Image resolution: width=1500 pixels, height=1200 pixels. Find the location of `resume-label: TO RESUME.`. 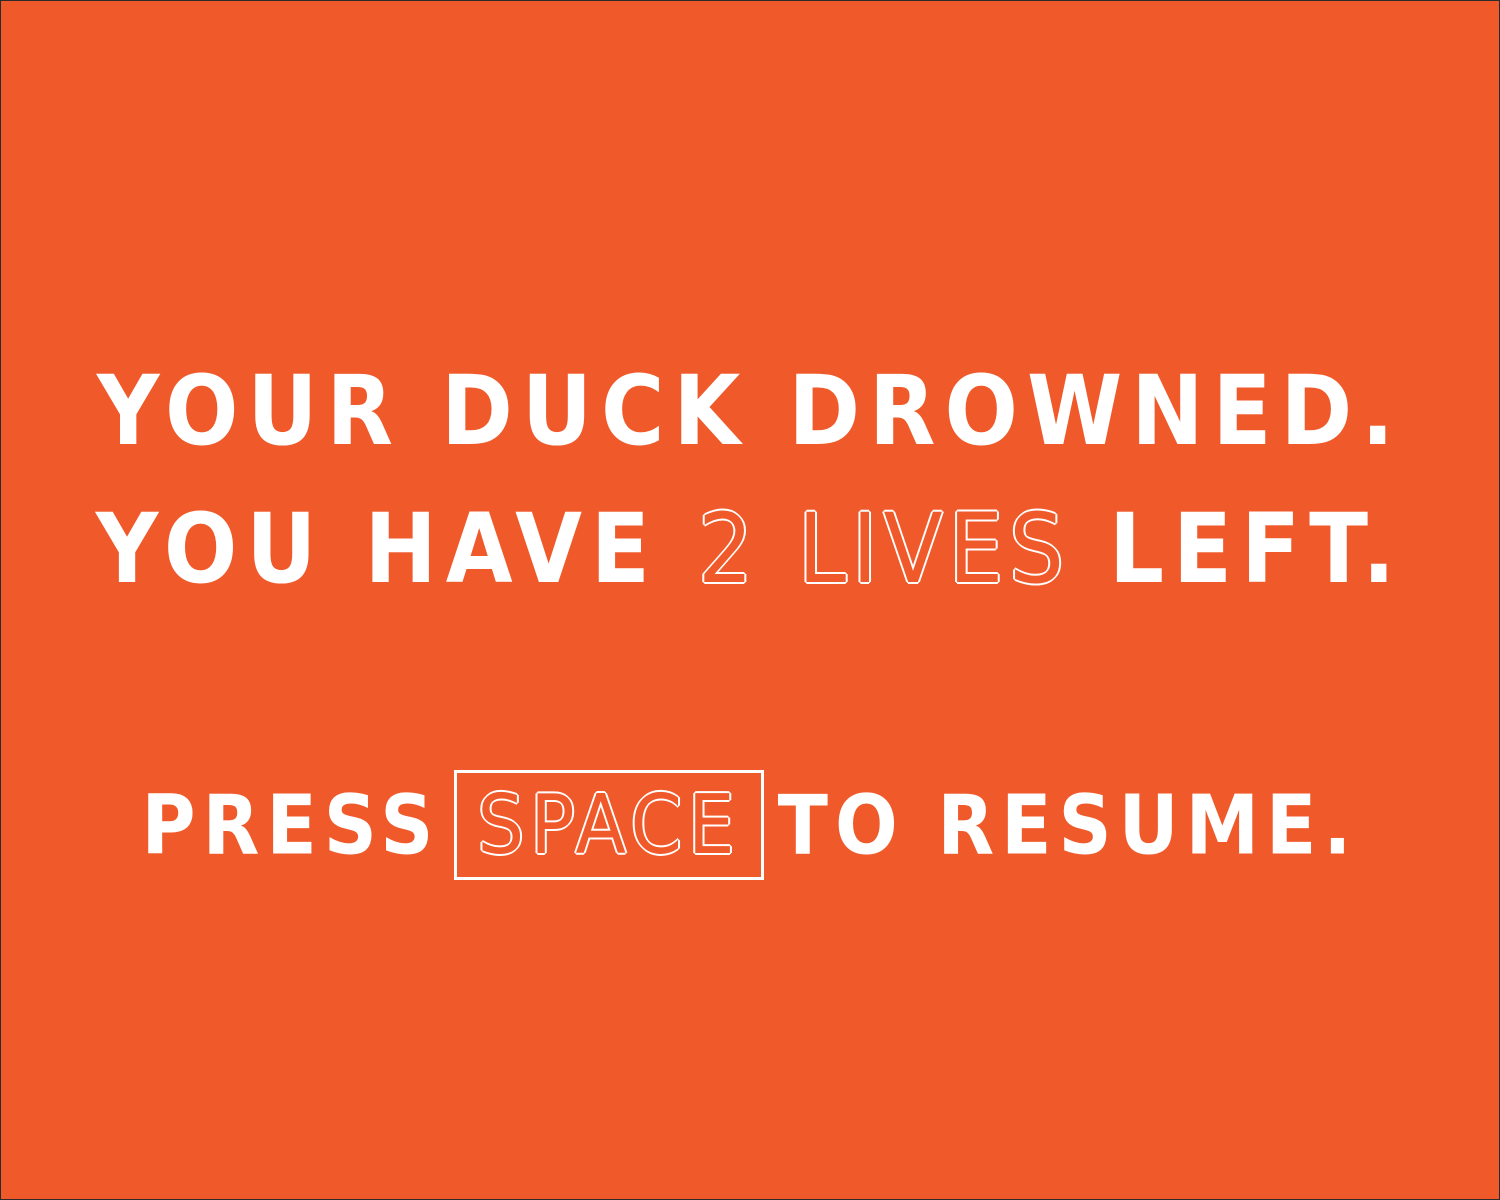

resume-label: TO RESUME. is located at coordinates (1068, 826).